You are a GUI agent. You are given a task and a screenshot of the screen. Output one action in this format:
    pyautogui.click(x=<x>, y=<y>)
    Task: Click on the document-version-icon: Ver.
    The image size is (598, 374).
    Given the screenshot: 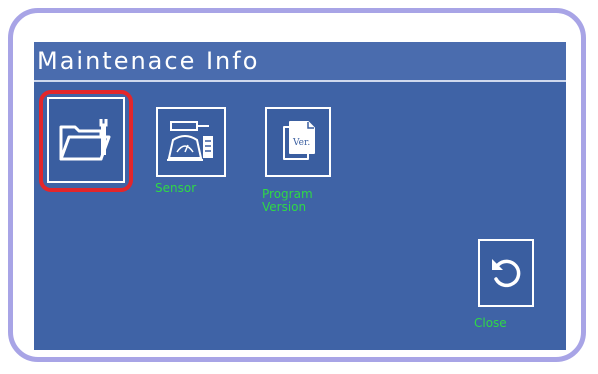 What is the action you would take?
    pyautogui.click(x=299, y=140)
    